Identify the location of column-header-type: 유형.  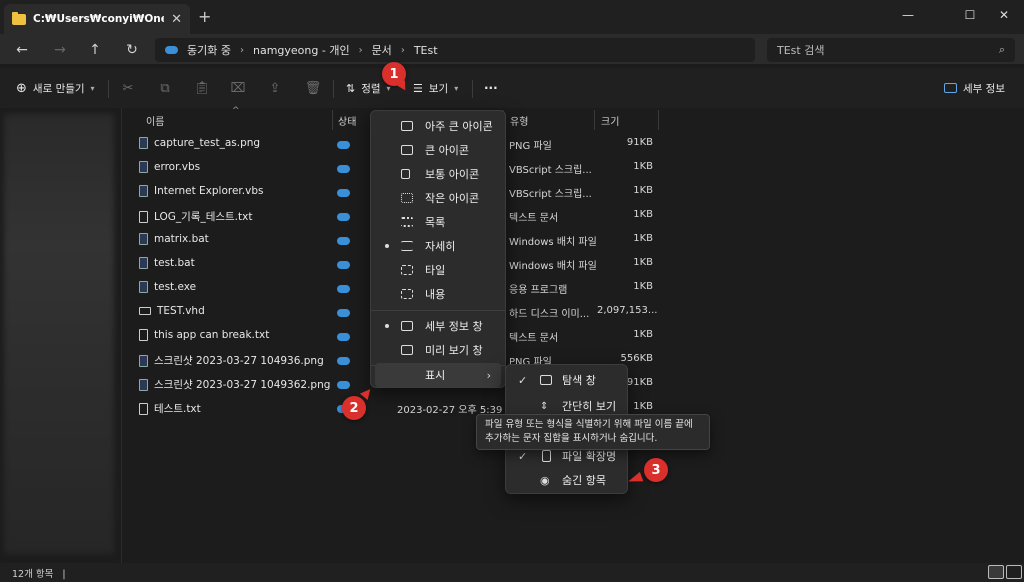
(519, 120).